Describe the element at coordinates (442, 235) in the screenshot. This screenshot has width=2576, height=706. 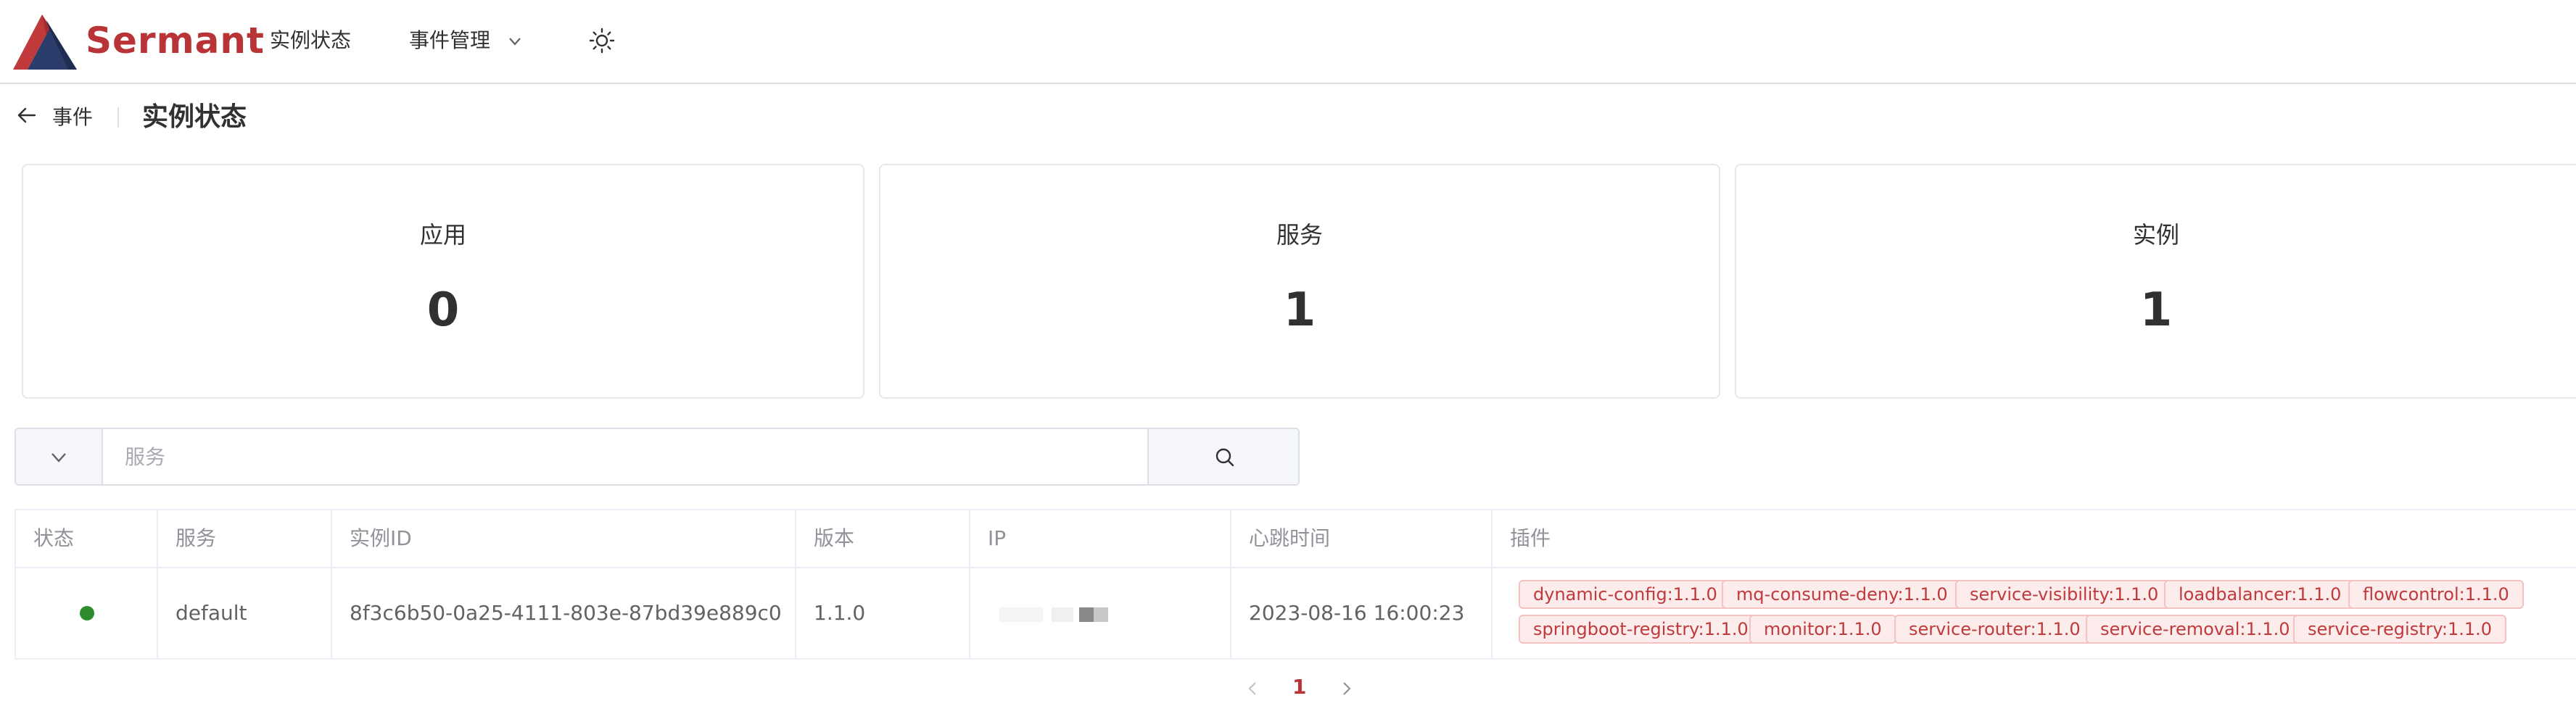
I see `stat-label: 应用` at that location.